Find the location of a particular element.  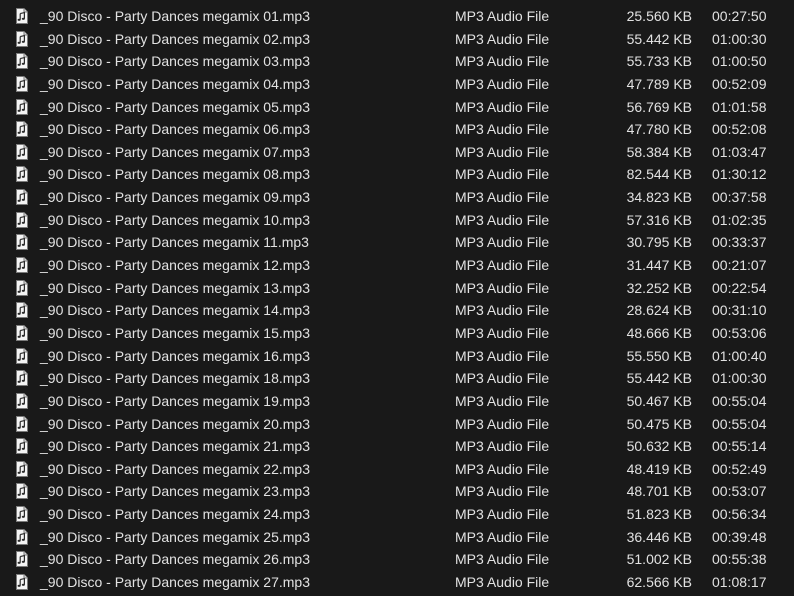

file-name: _90 Disco - Party Dances megamix 02.mp3 is located at coordinates (175, 38).